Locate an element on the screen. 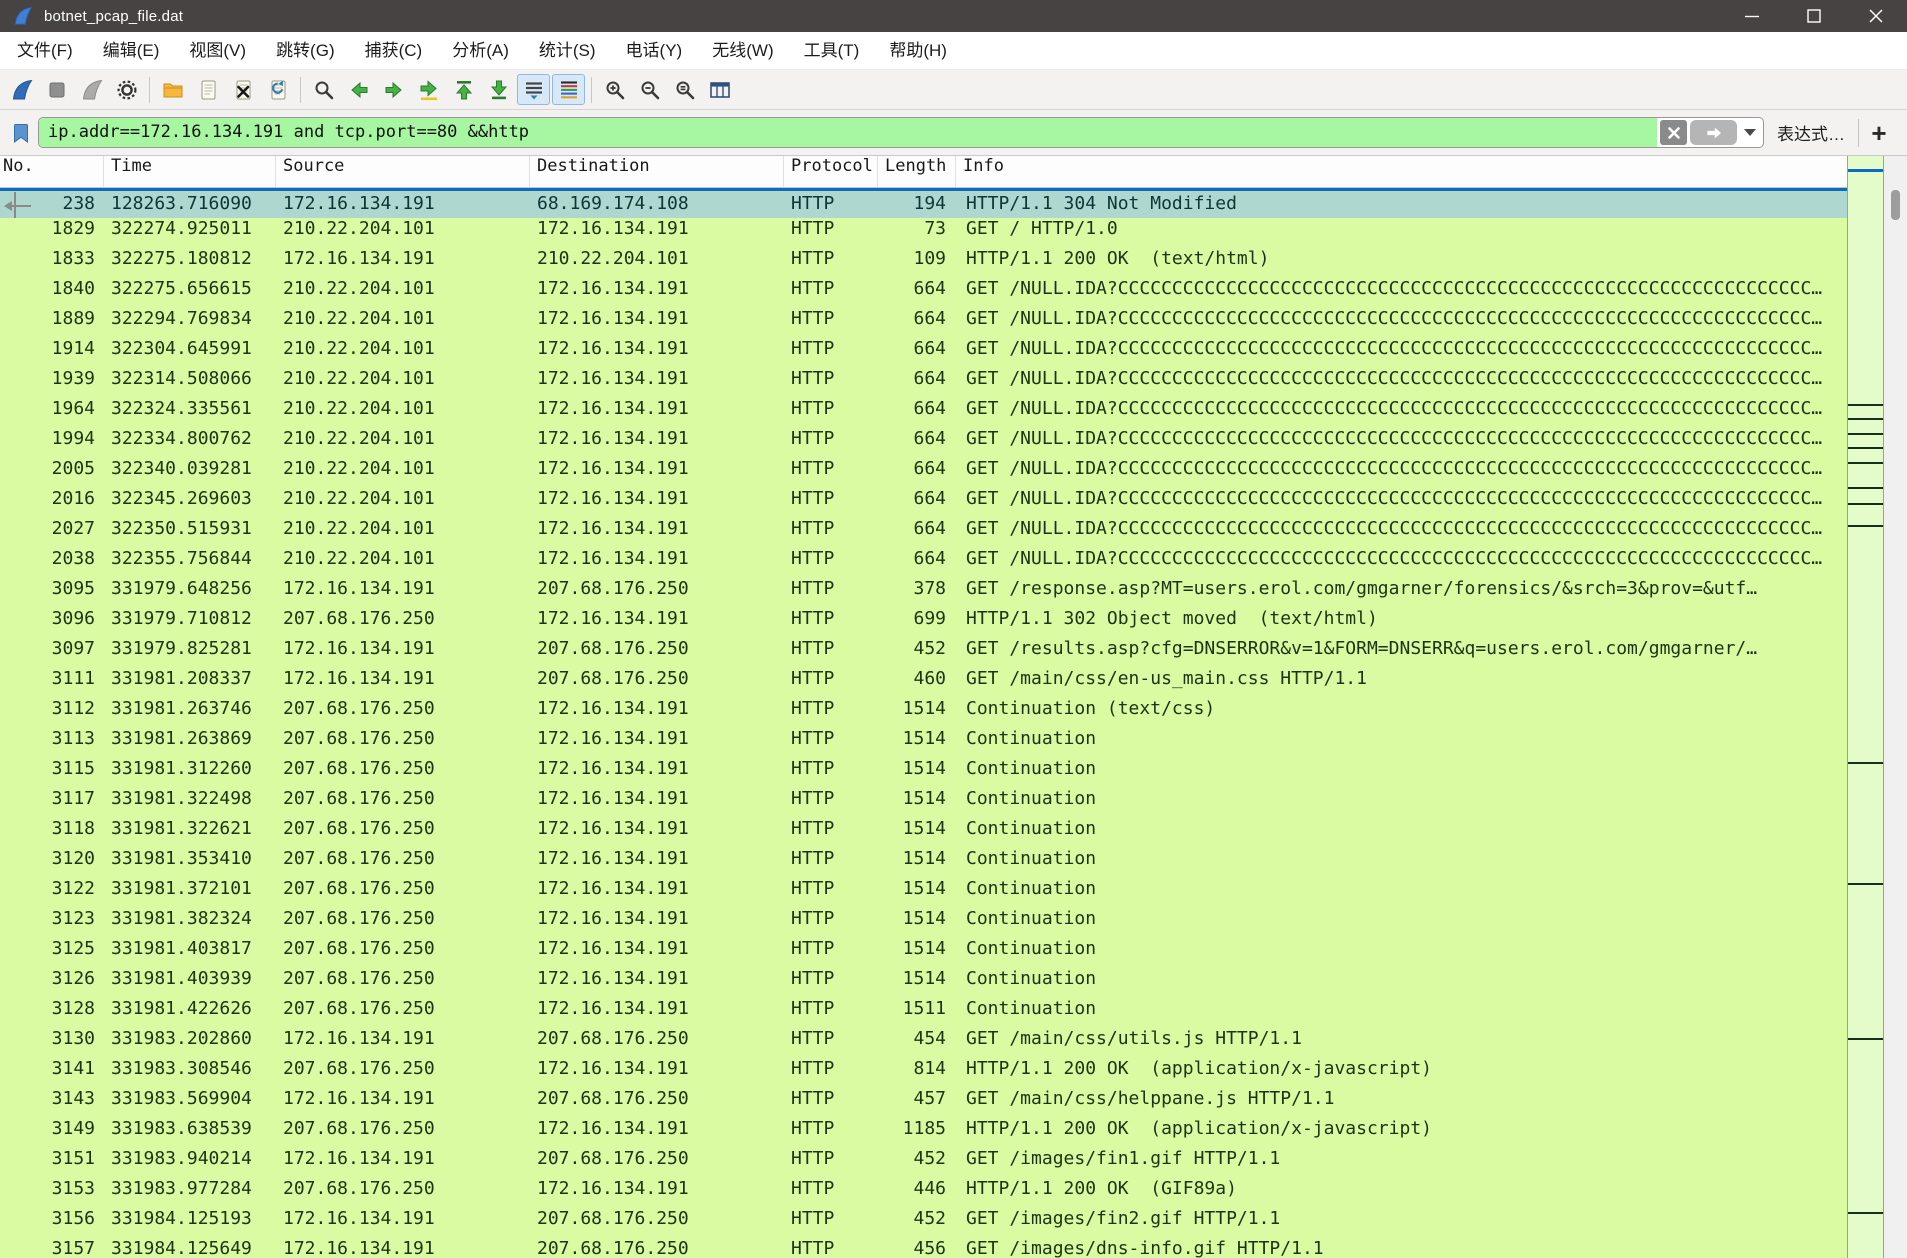 The image size is (1907, 1258). clear-filter-button is located at coordinates (1673, 132).